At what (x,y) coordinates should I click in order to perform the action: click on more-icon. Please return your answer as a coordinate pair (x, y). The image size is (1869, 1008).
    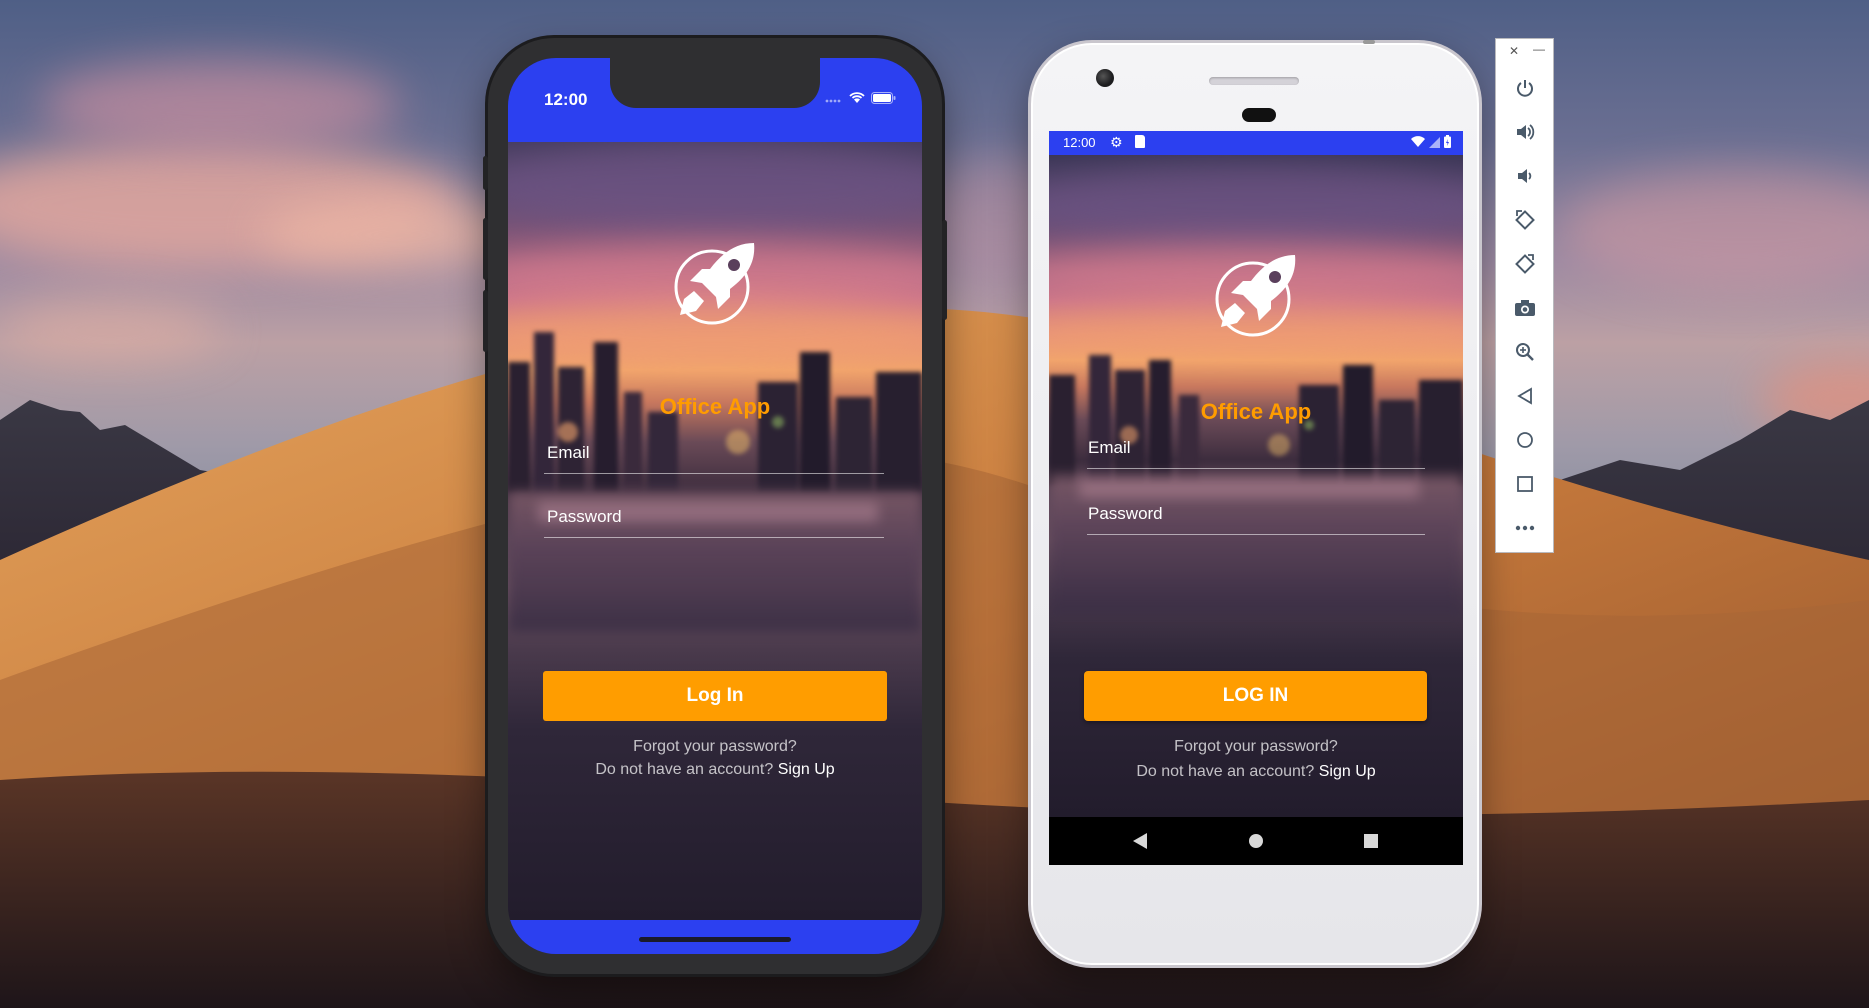
    Looking at the image, I should click on (1524, 528).